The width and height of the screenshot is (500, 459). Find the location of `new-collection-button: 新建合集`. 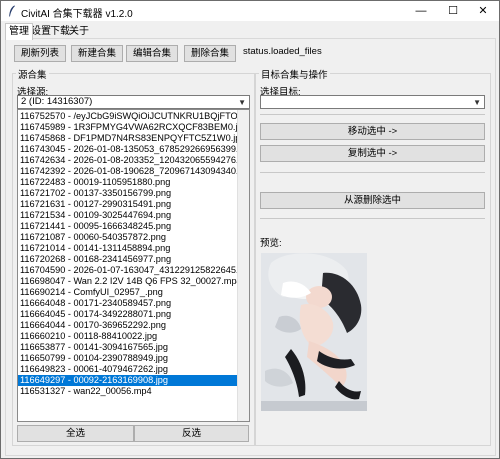

new-collection-button: 新建合集 is located at coordinates (97, 53).